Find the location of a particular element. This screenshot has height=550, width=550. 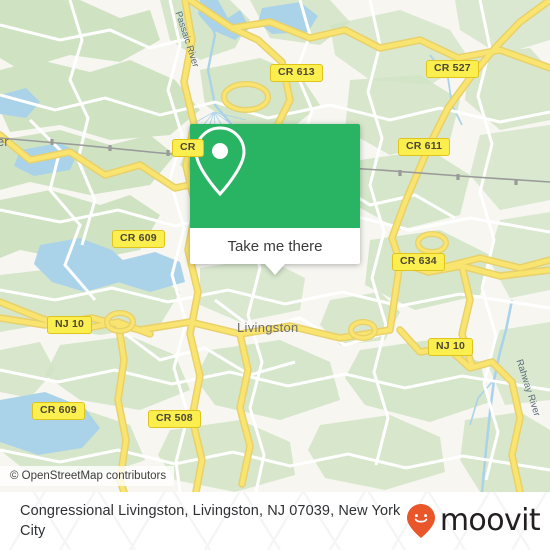

place-label-livingston: Livingston is located at coordinates (268, 327).